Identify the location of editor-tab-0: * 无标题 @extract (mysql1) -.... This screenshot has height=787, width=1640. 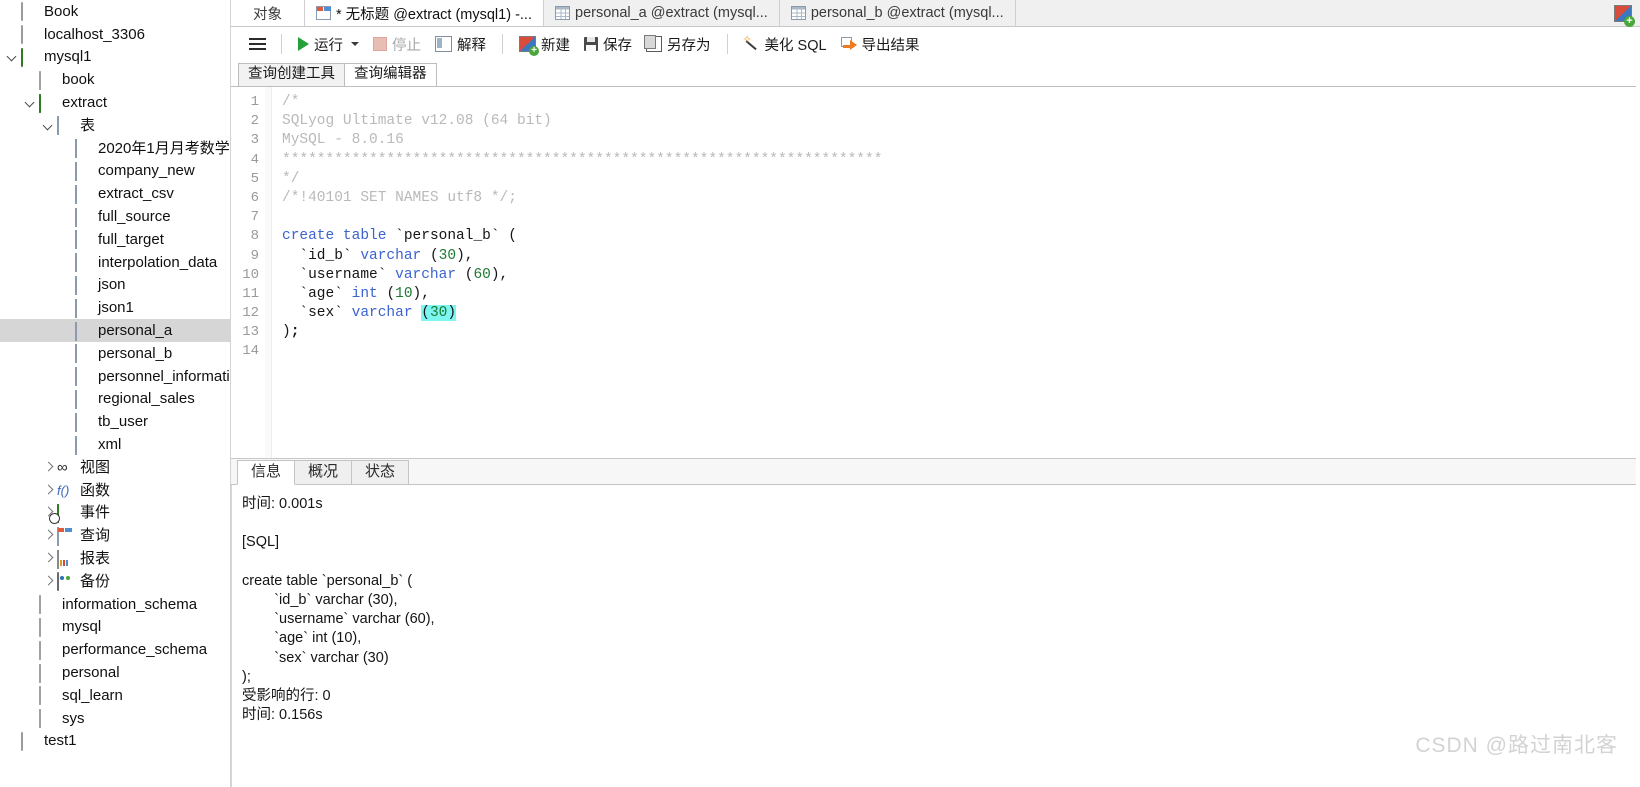
(424, 13).